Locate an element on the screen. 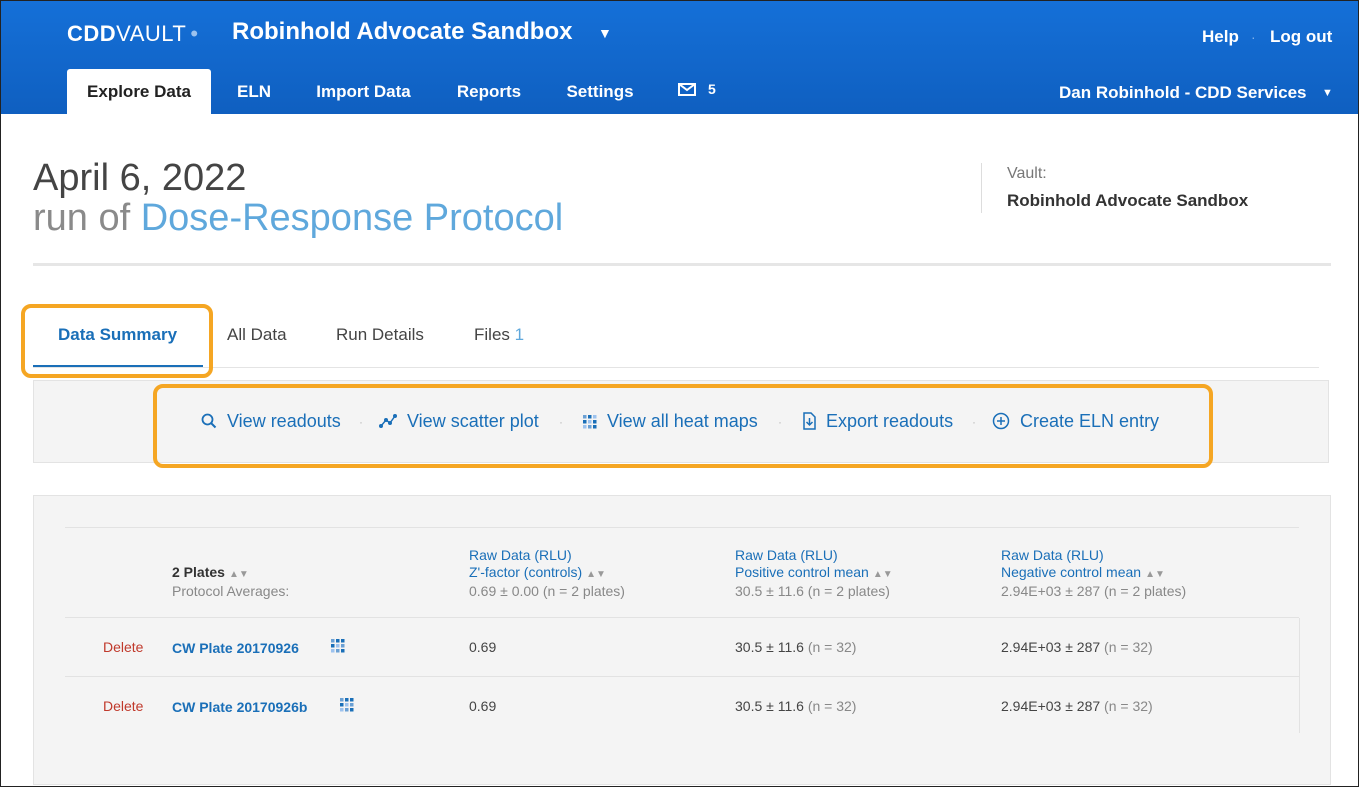 The height and width of the screenshot is (787, 1359). column-average: 30.5 ± 11.6 (n = 2 plates) is located at coordinates (812, 591).